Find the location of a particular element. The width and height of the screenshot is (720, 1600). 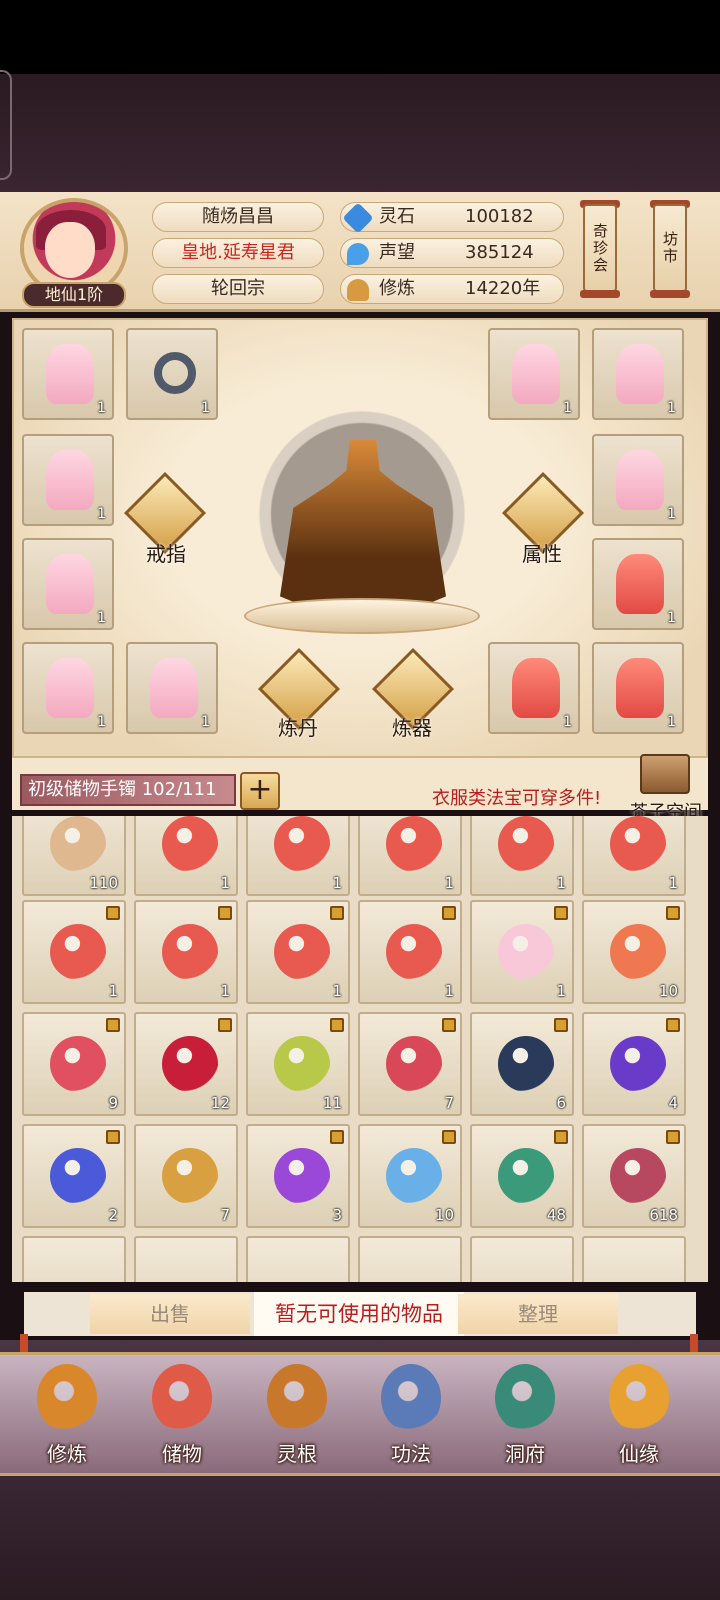

attribute-button-label: 属性 is located at coordinates (542, 552).